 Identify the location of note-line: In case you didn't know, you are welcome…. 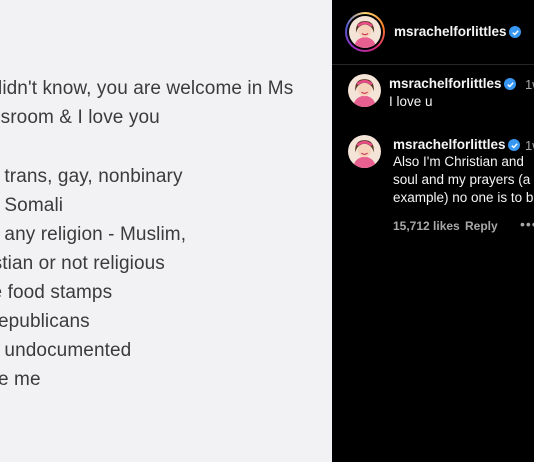
(147, 88).